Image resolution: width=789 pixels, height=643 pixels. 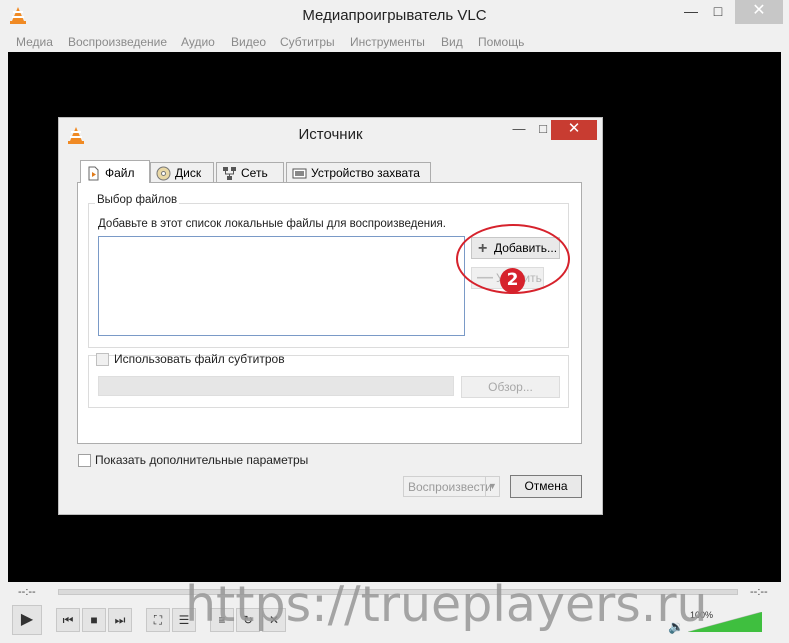 I want to click on show-advanced-checkbox, so click(x=84, y=460).